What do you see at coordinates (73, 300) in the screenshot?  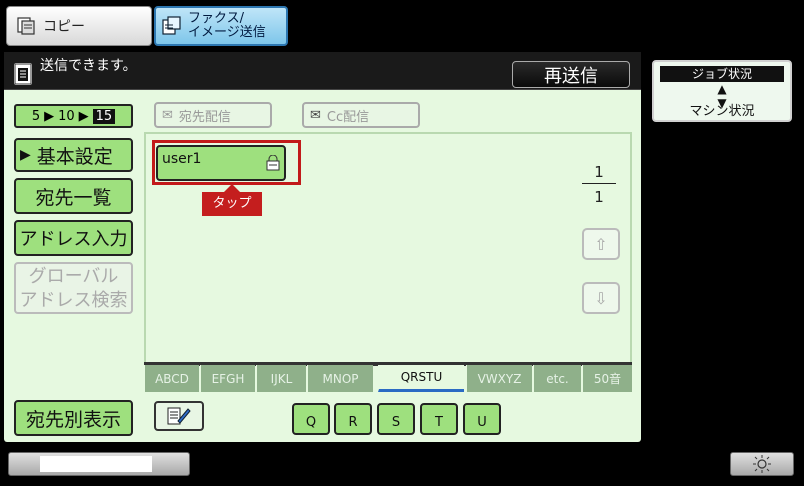 I see `global-label-2: アドレス検索` at bounding box center [73, 300].